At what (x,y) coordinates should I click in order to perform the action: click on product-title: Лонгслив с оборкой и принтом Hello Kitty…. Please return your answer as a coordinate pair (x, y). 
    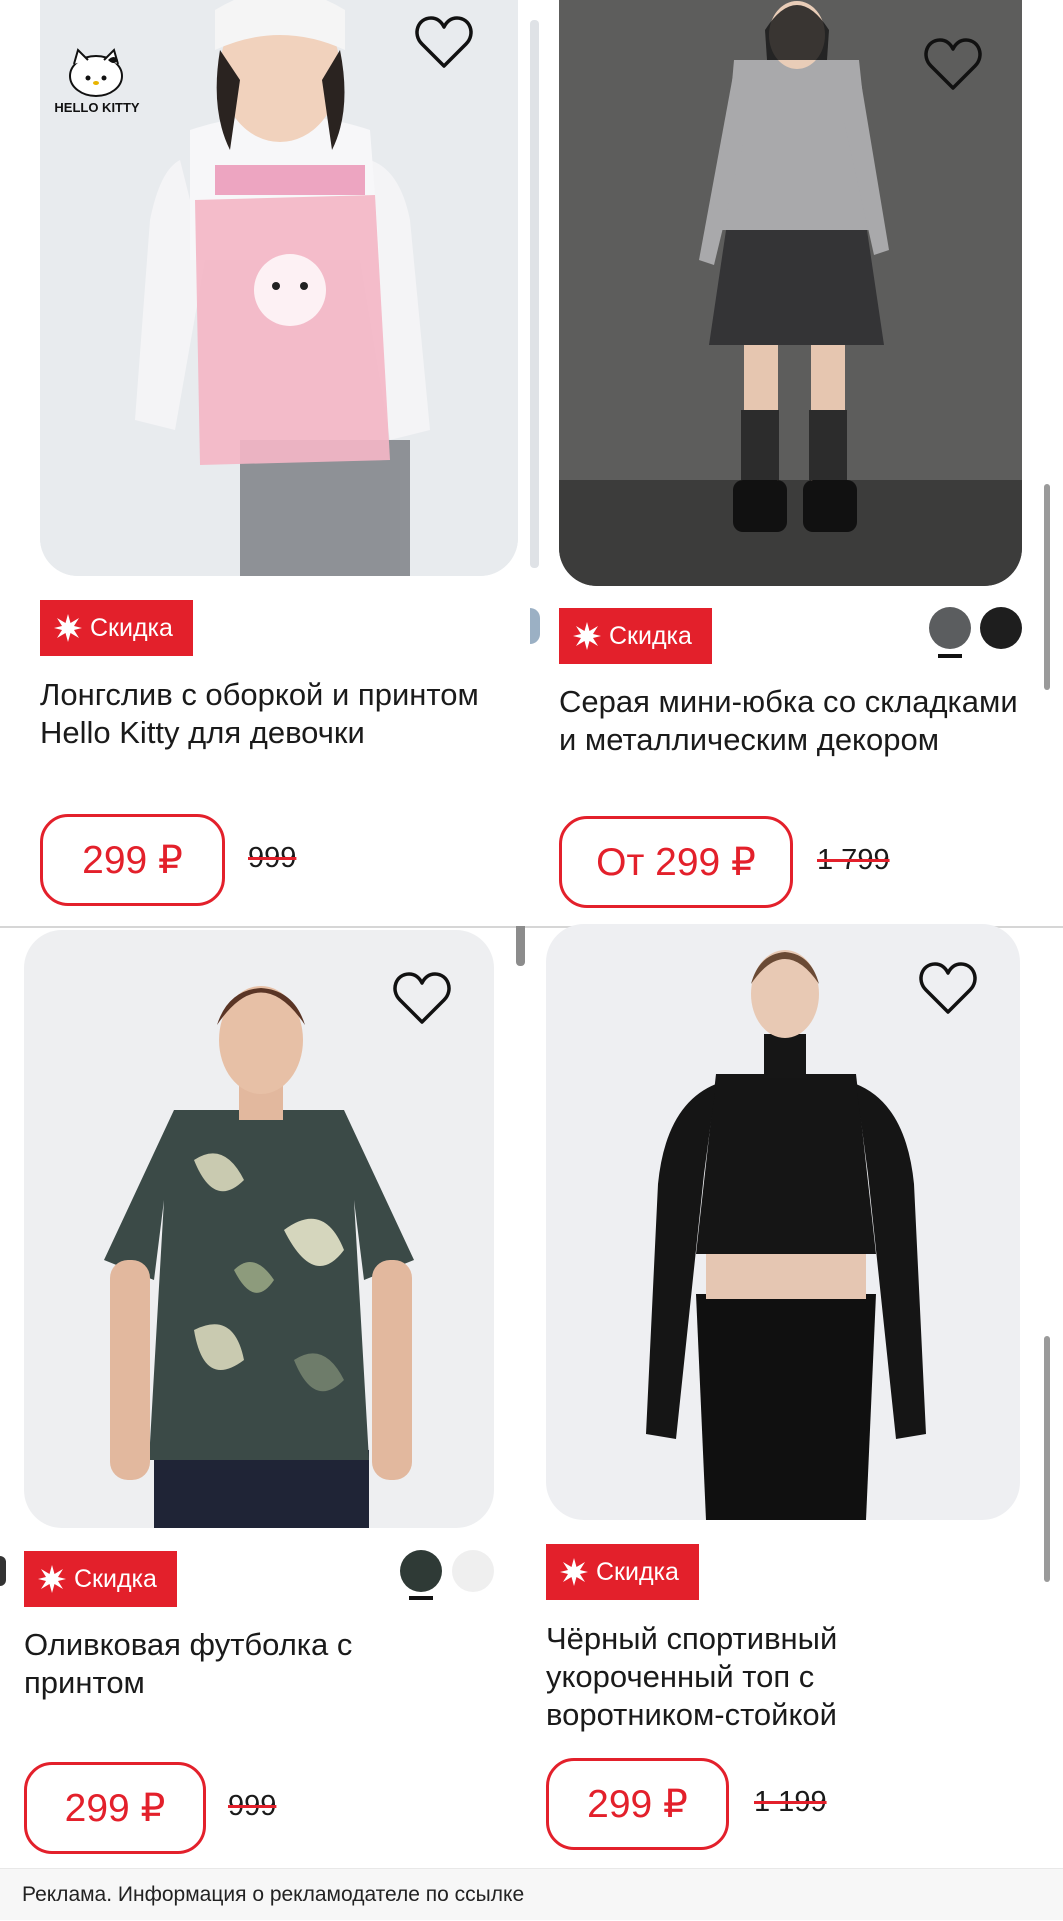
    Looking at the image, I should click on (260, 714).